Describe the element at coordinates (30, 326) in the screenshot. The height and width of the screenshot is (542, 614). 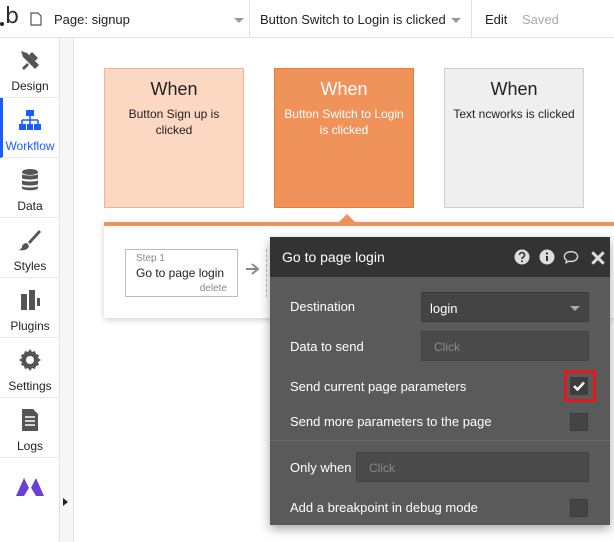
I see `sidebar-item-label: Plugins` at that location.